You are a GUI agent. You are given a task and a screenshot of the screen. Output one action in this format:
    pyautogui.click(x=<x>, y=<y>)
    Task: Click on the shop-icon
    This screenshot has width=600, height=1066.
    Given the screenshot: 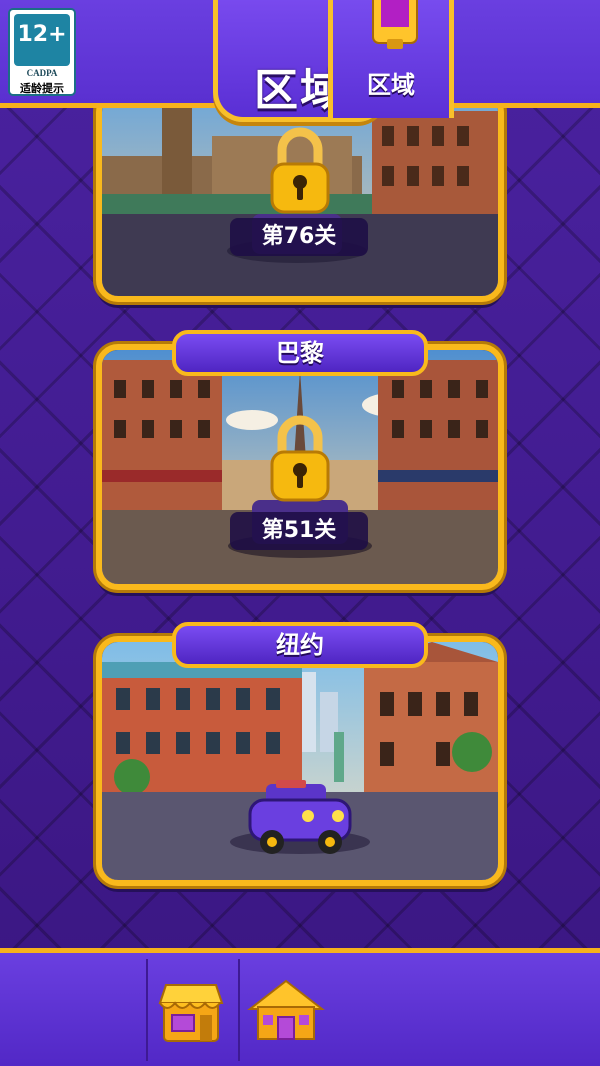 What is the action you would take?
    pyautogui.click(x=191, y=1013)
    